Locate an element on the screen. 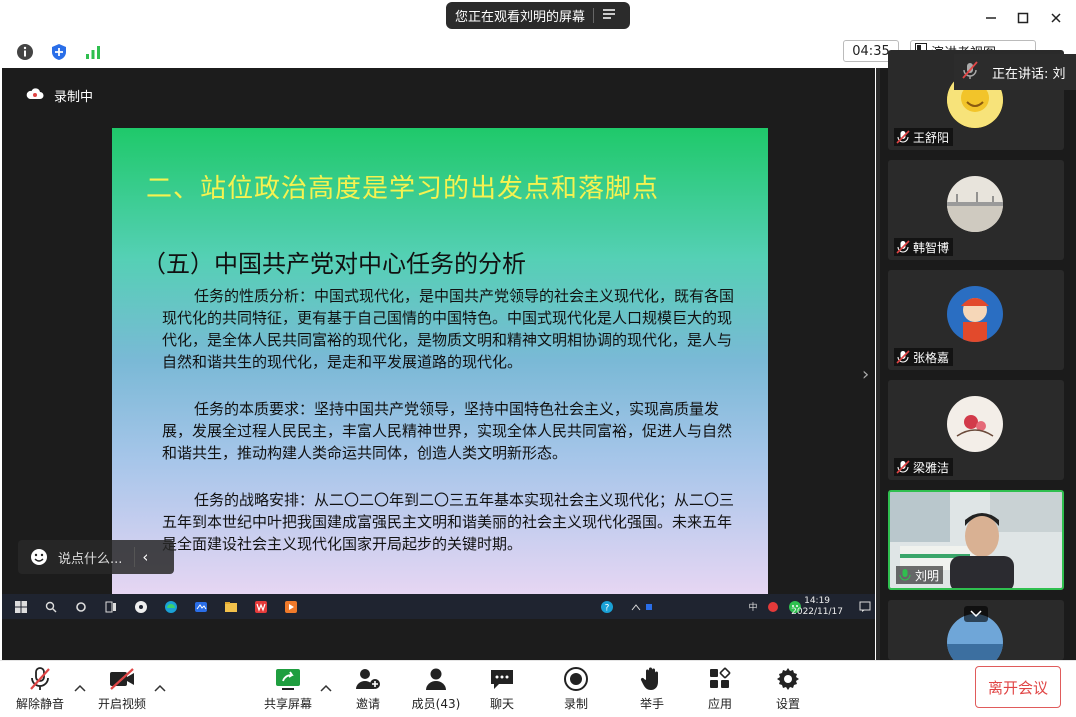 This screenshot has height=717, width=1076. chat-label: 聊天 is located at coordinates (501, 704).